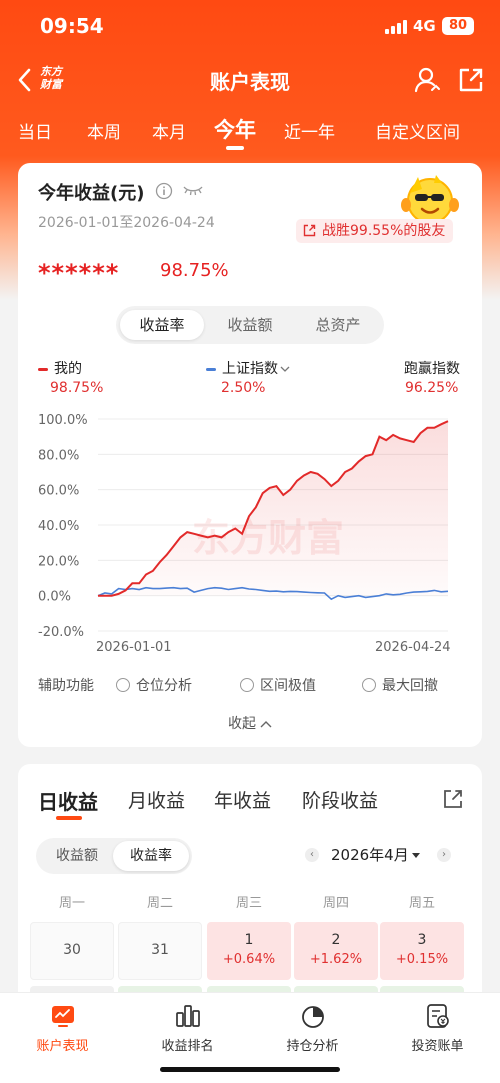  What do you see at coordinates (156, 799) in the screenshot?
I see `tab-monthly: 月收益` at bounding box center [156, 799].